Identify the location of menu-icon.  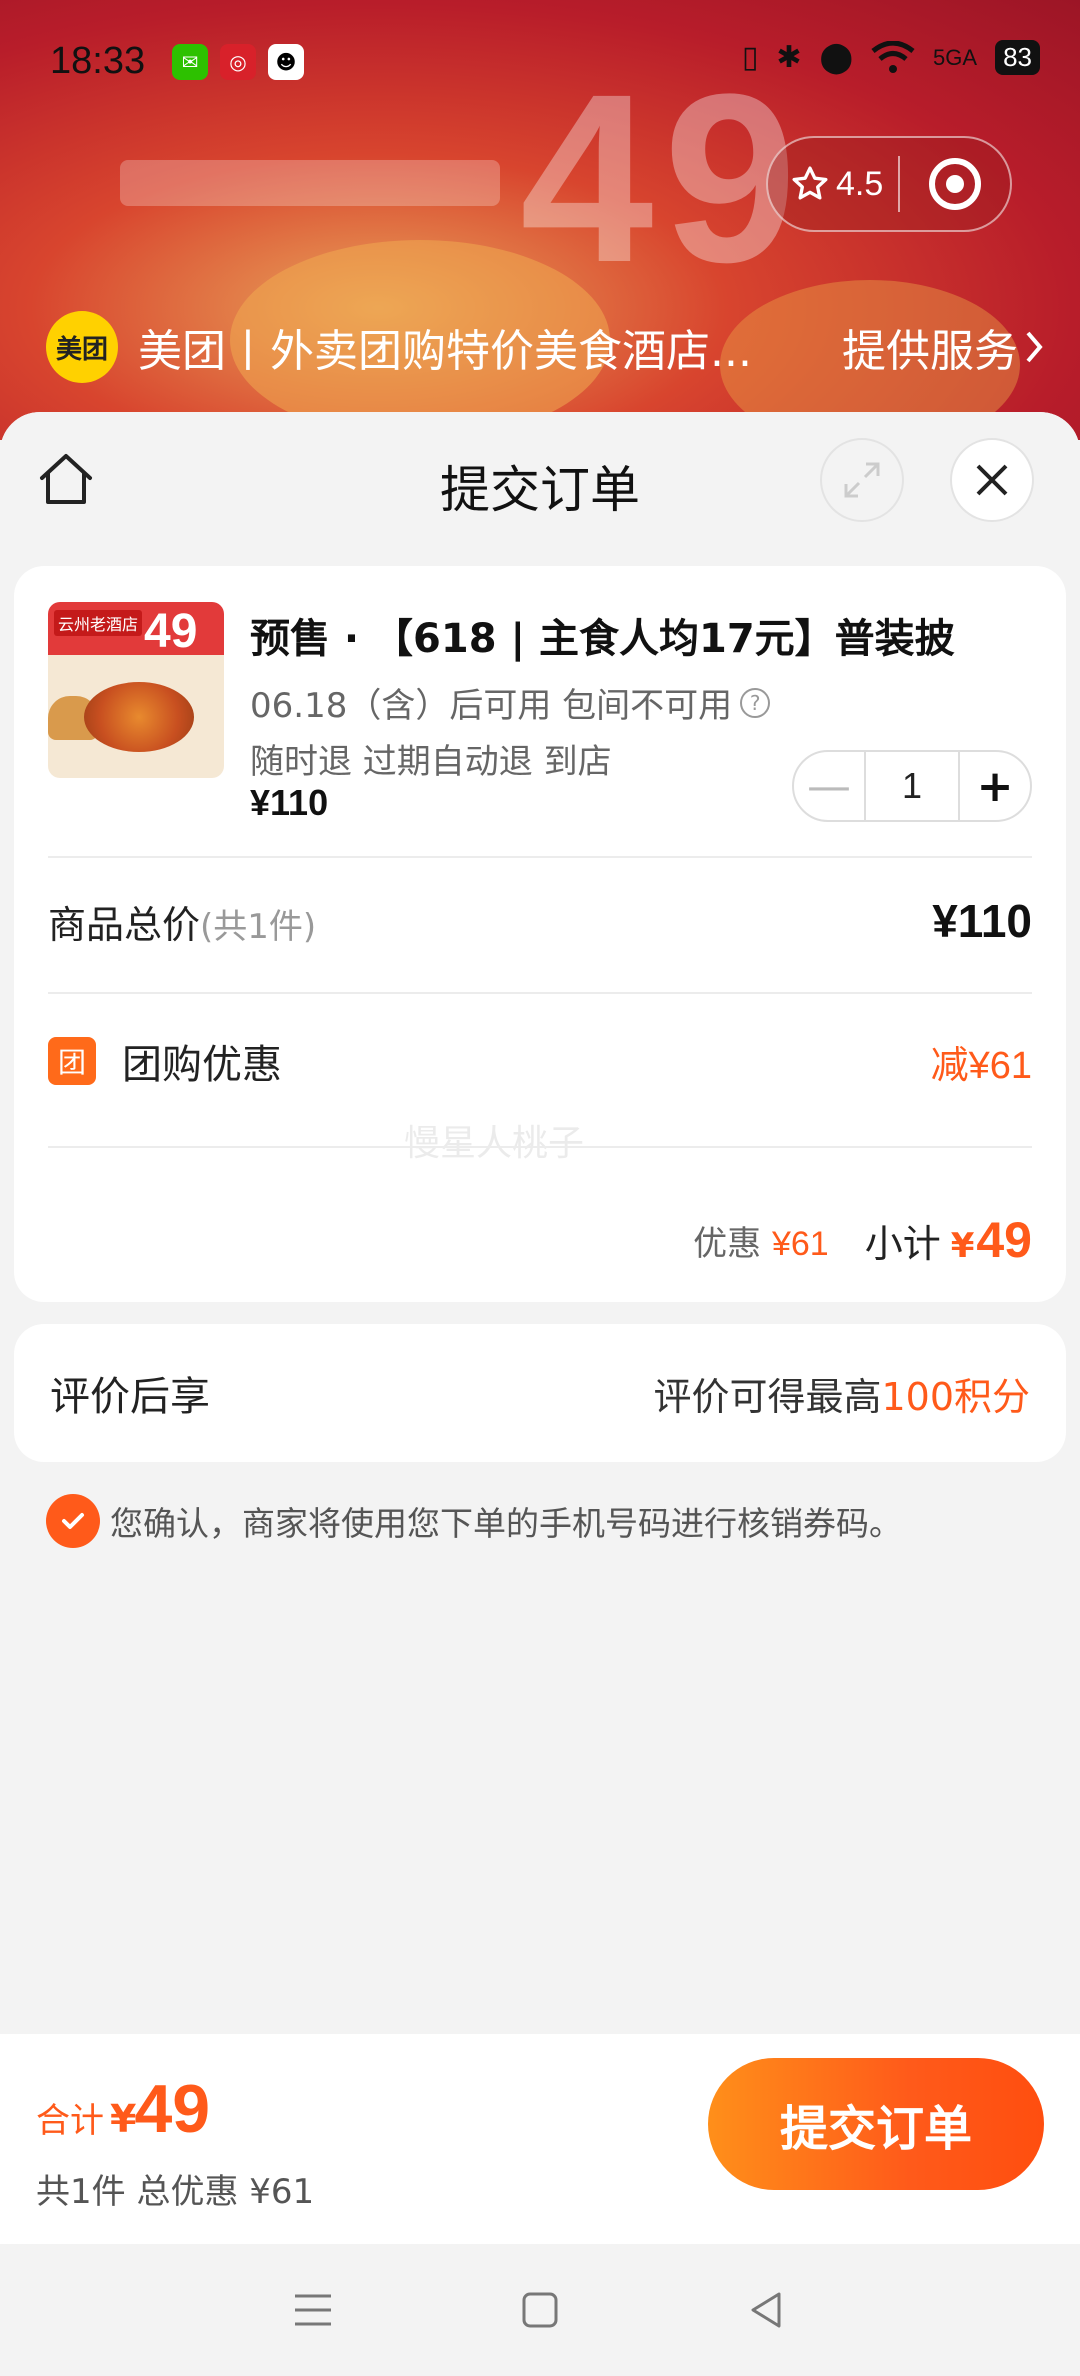
(313, 2310).